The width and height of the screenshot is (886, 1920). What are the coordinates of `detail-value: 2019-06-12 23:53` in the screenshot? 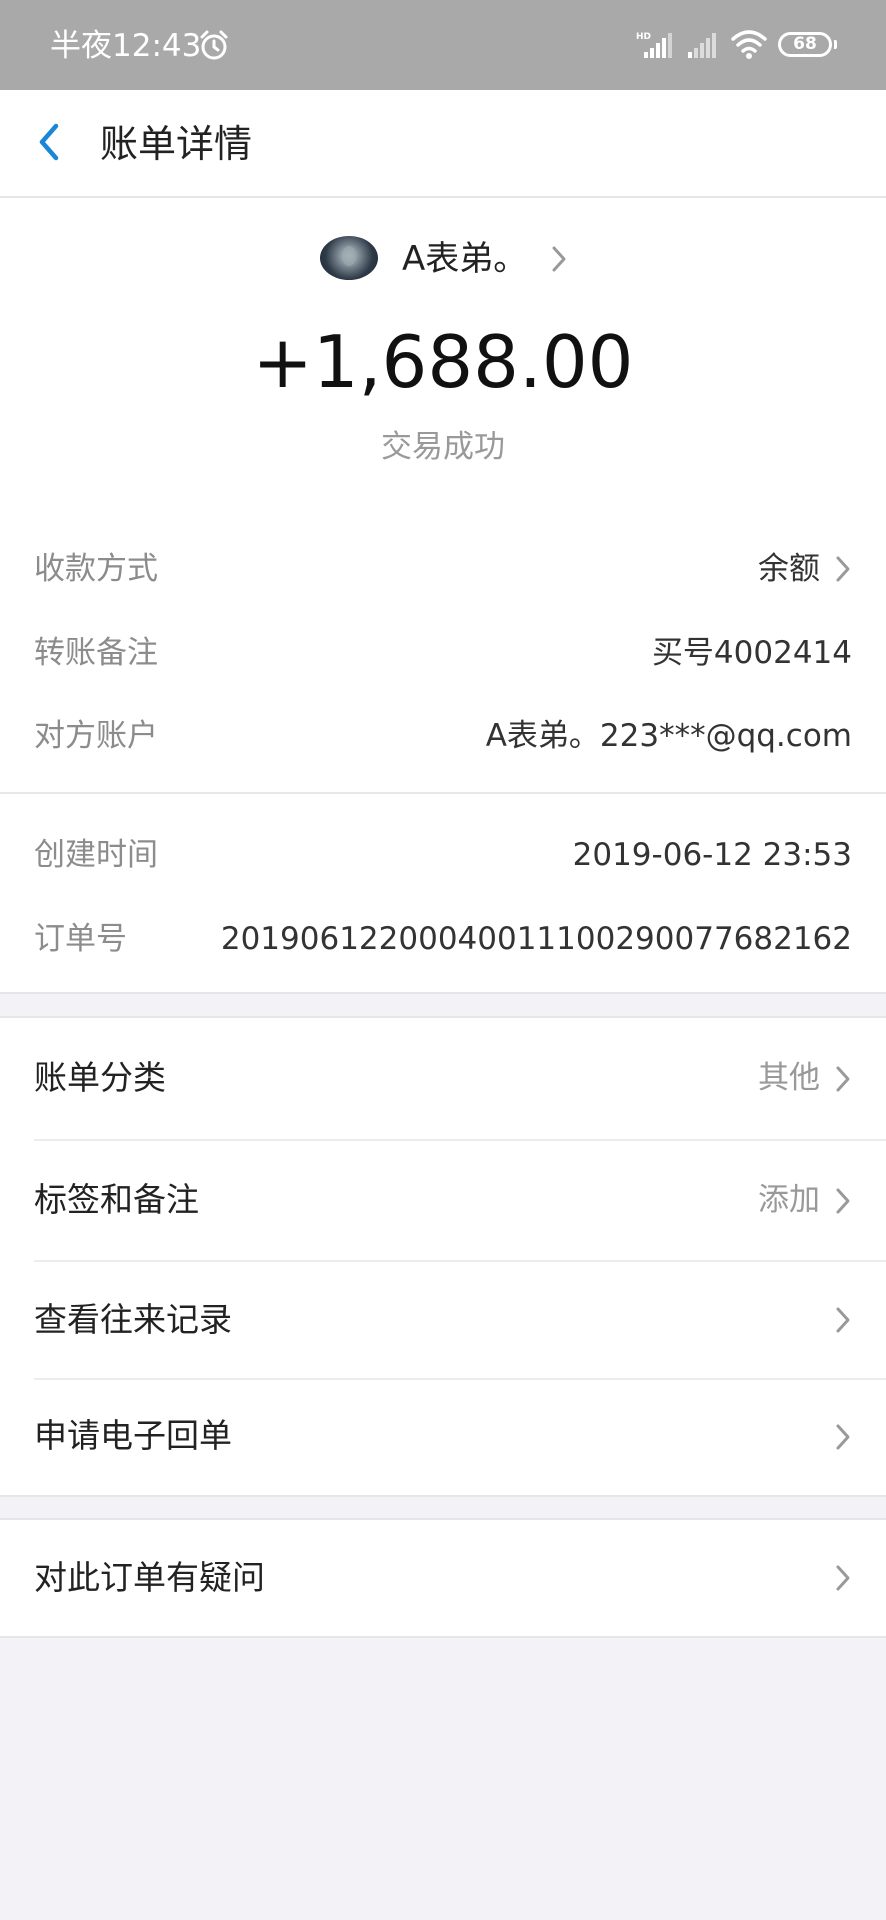 It's located at (712, 855).